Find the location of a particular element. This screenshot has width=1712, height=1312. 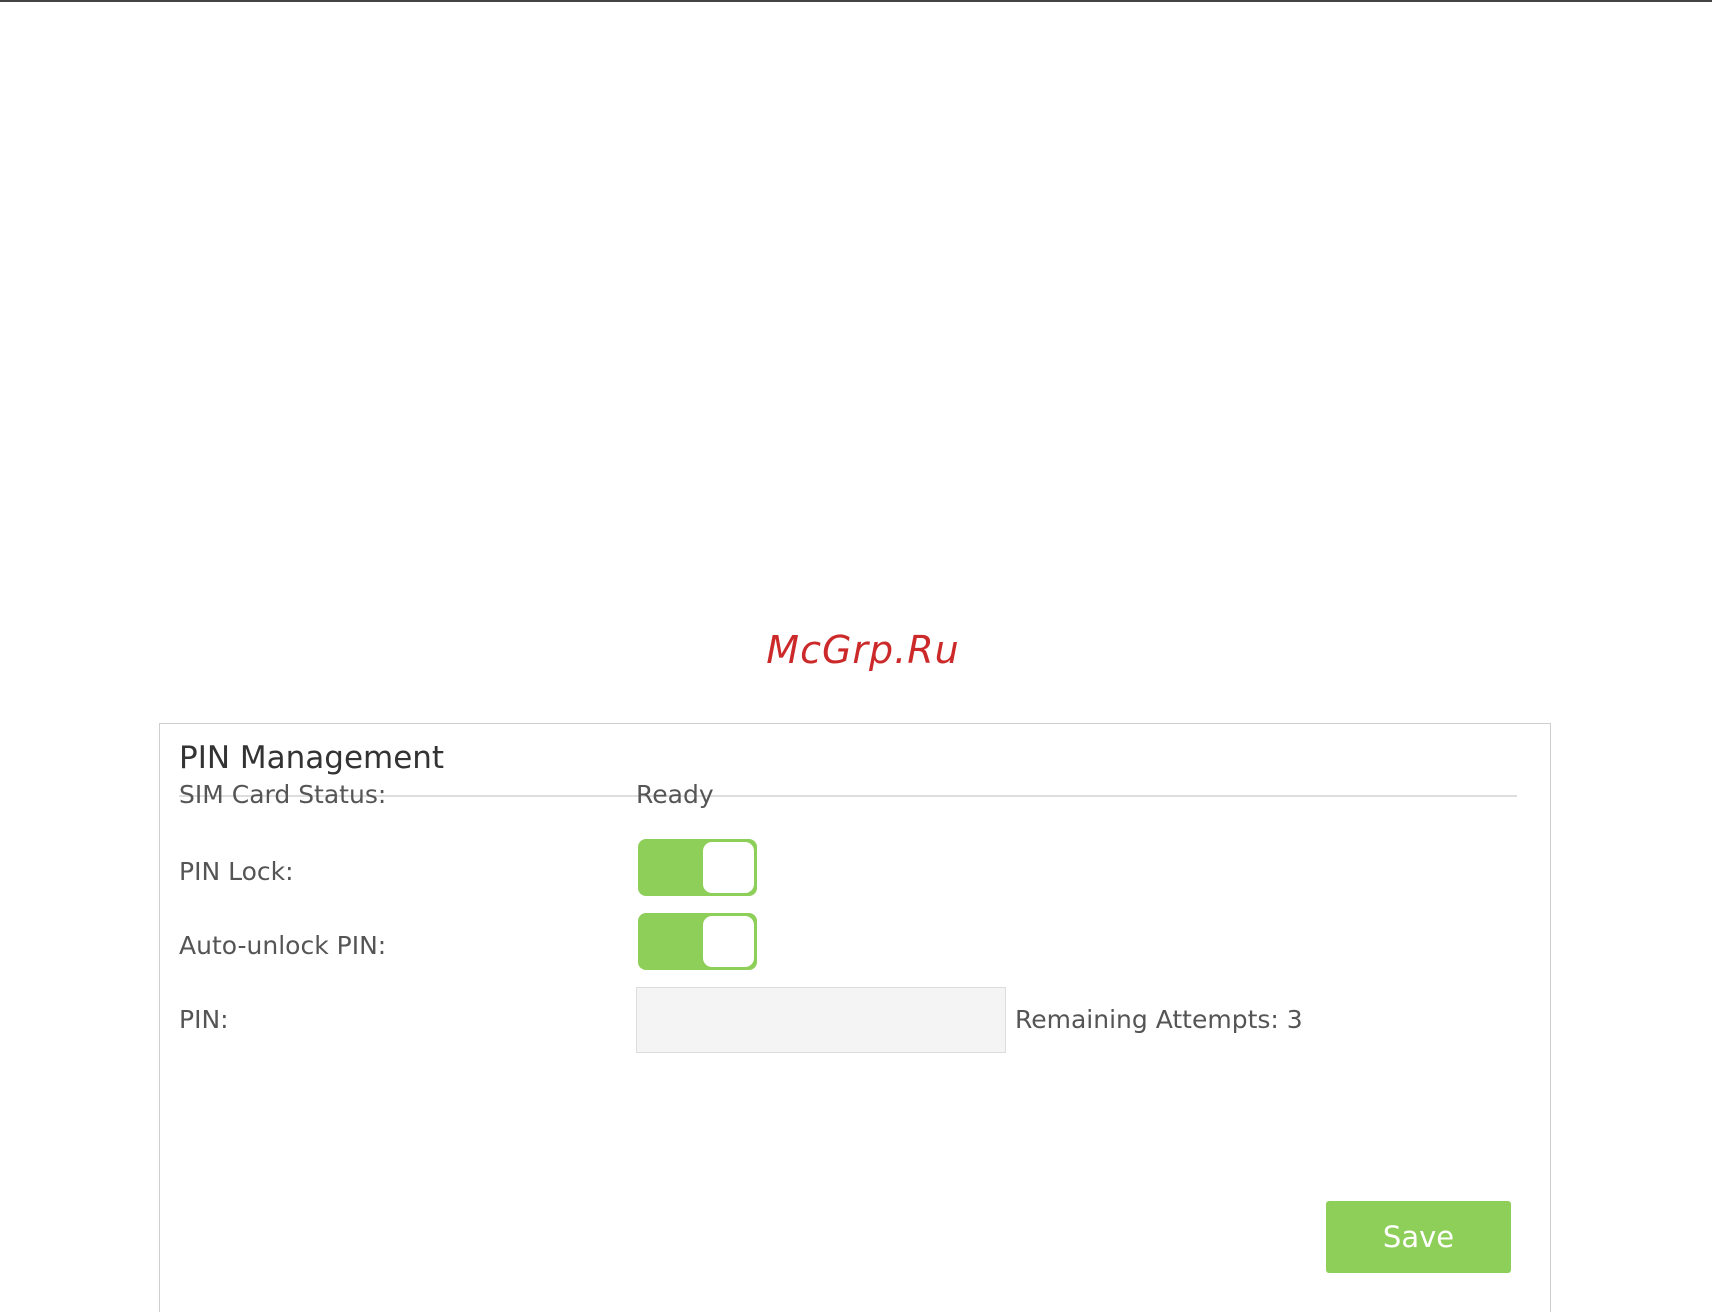

pin-input is located at coordinates (821, 1020).